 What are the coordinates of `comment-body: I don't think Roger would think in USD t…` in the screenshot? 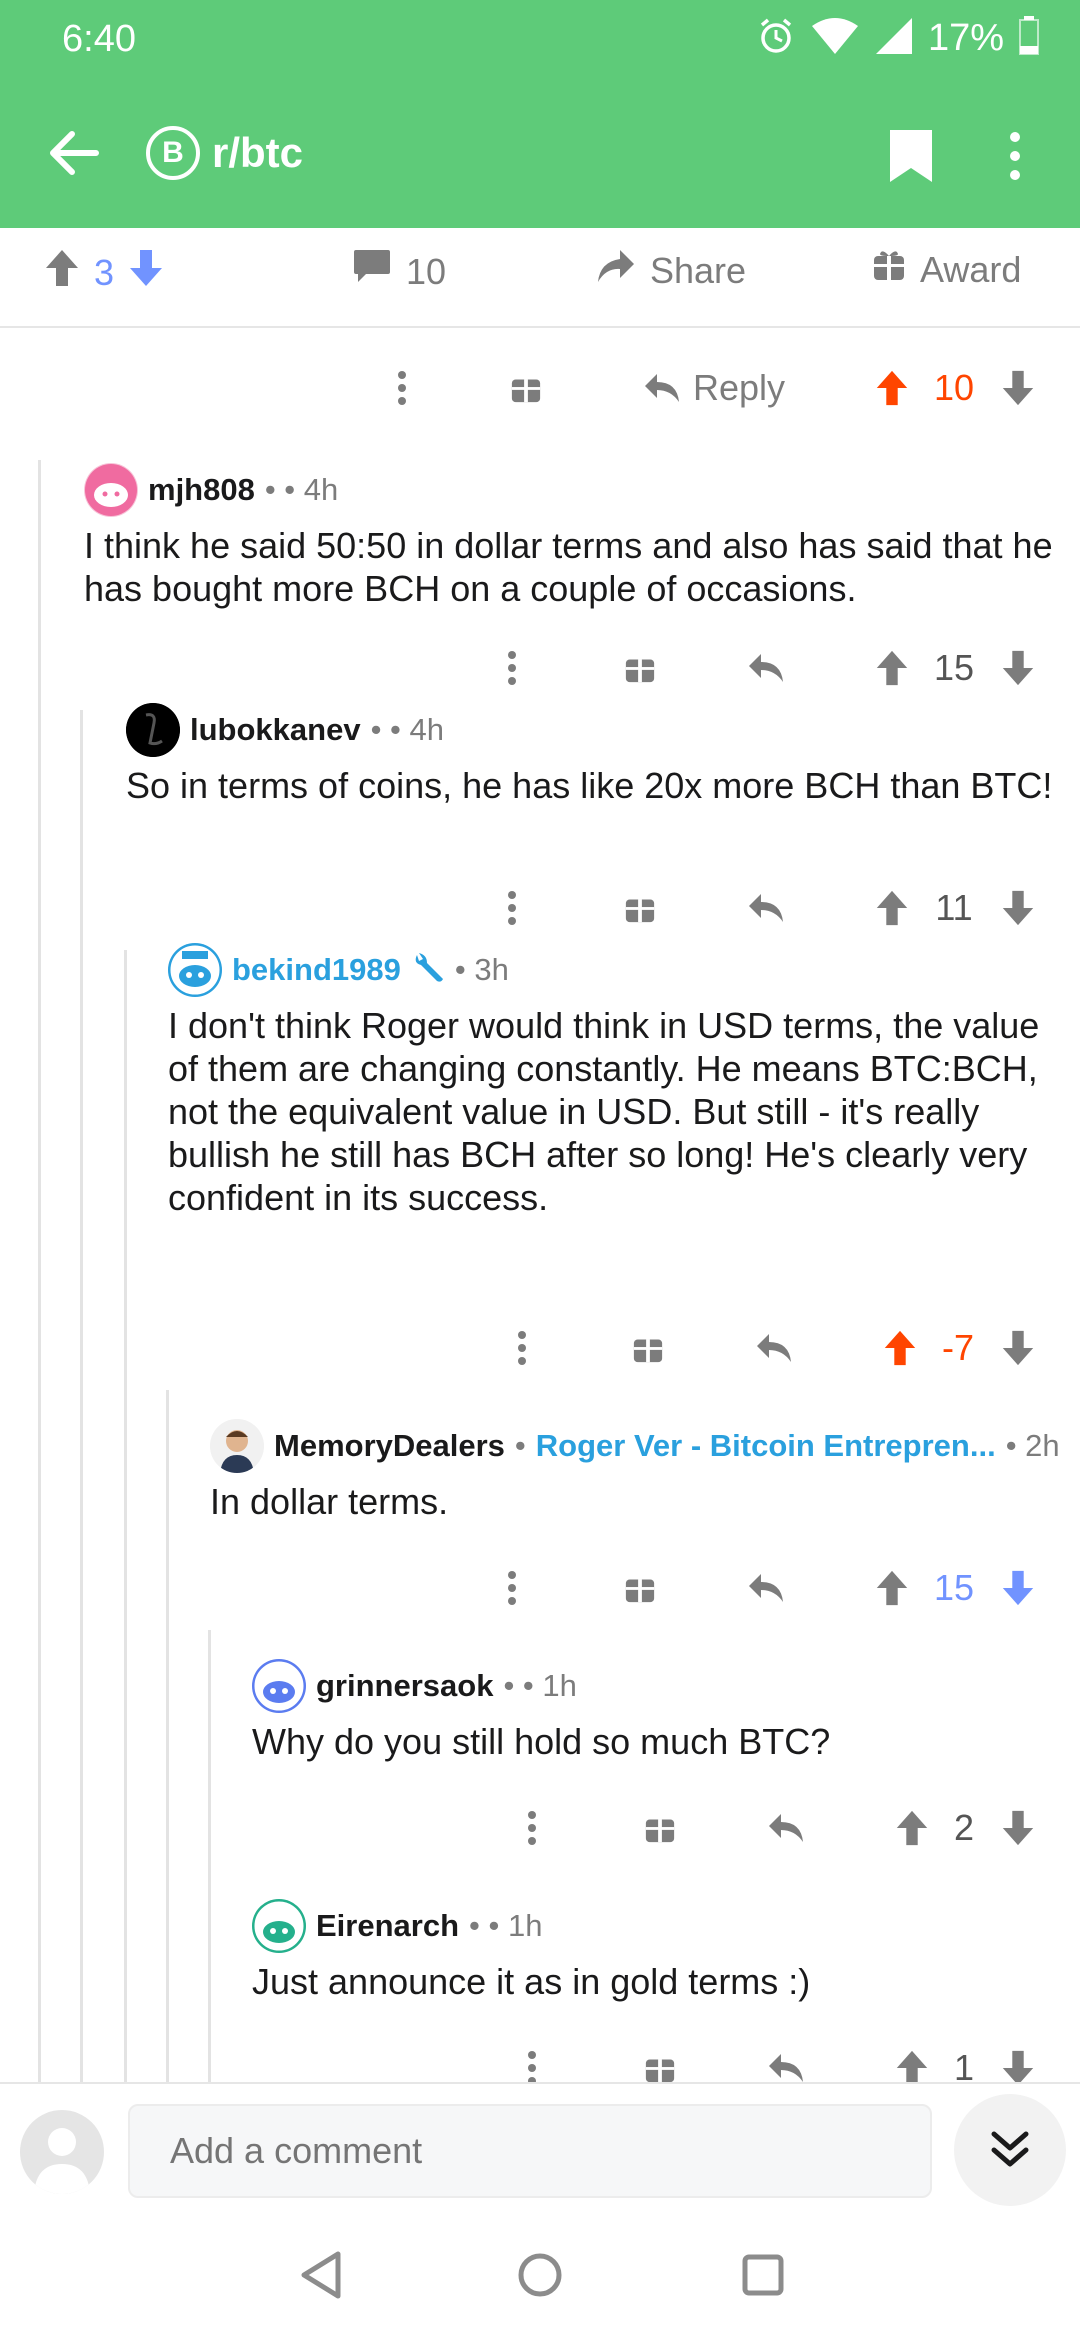 It's located at (604, 1111).